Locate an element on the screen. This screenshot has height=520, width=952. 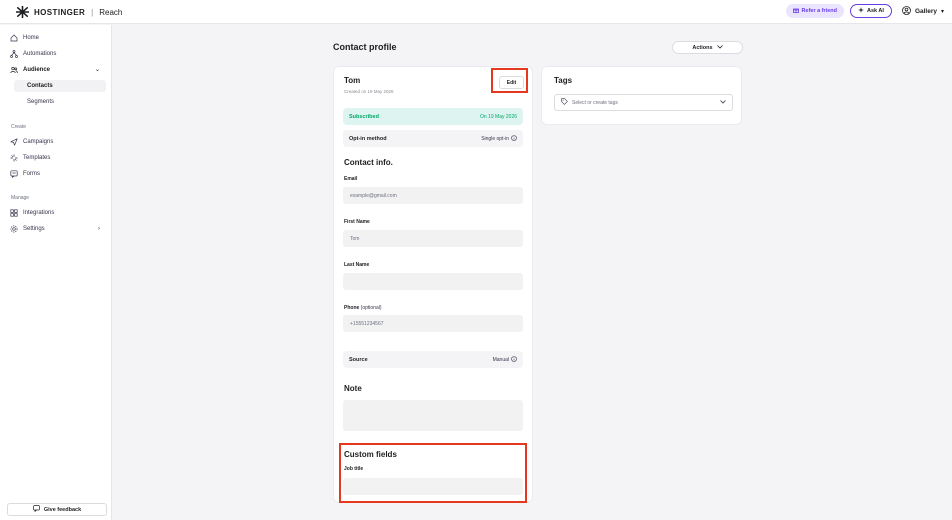
sidebar-item-integrations: Integrations is located at coordinates (58, 212).